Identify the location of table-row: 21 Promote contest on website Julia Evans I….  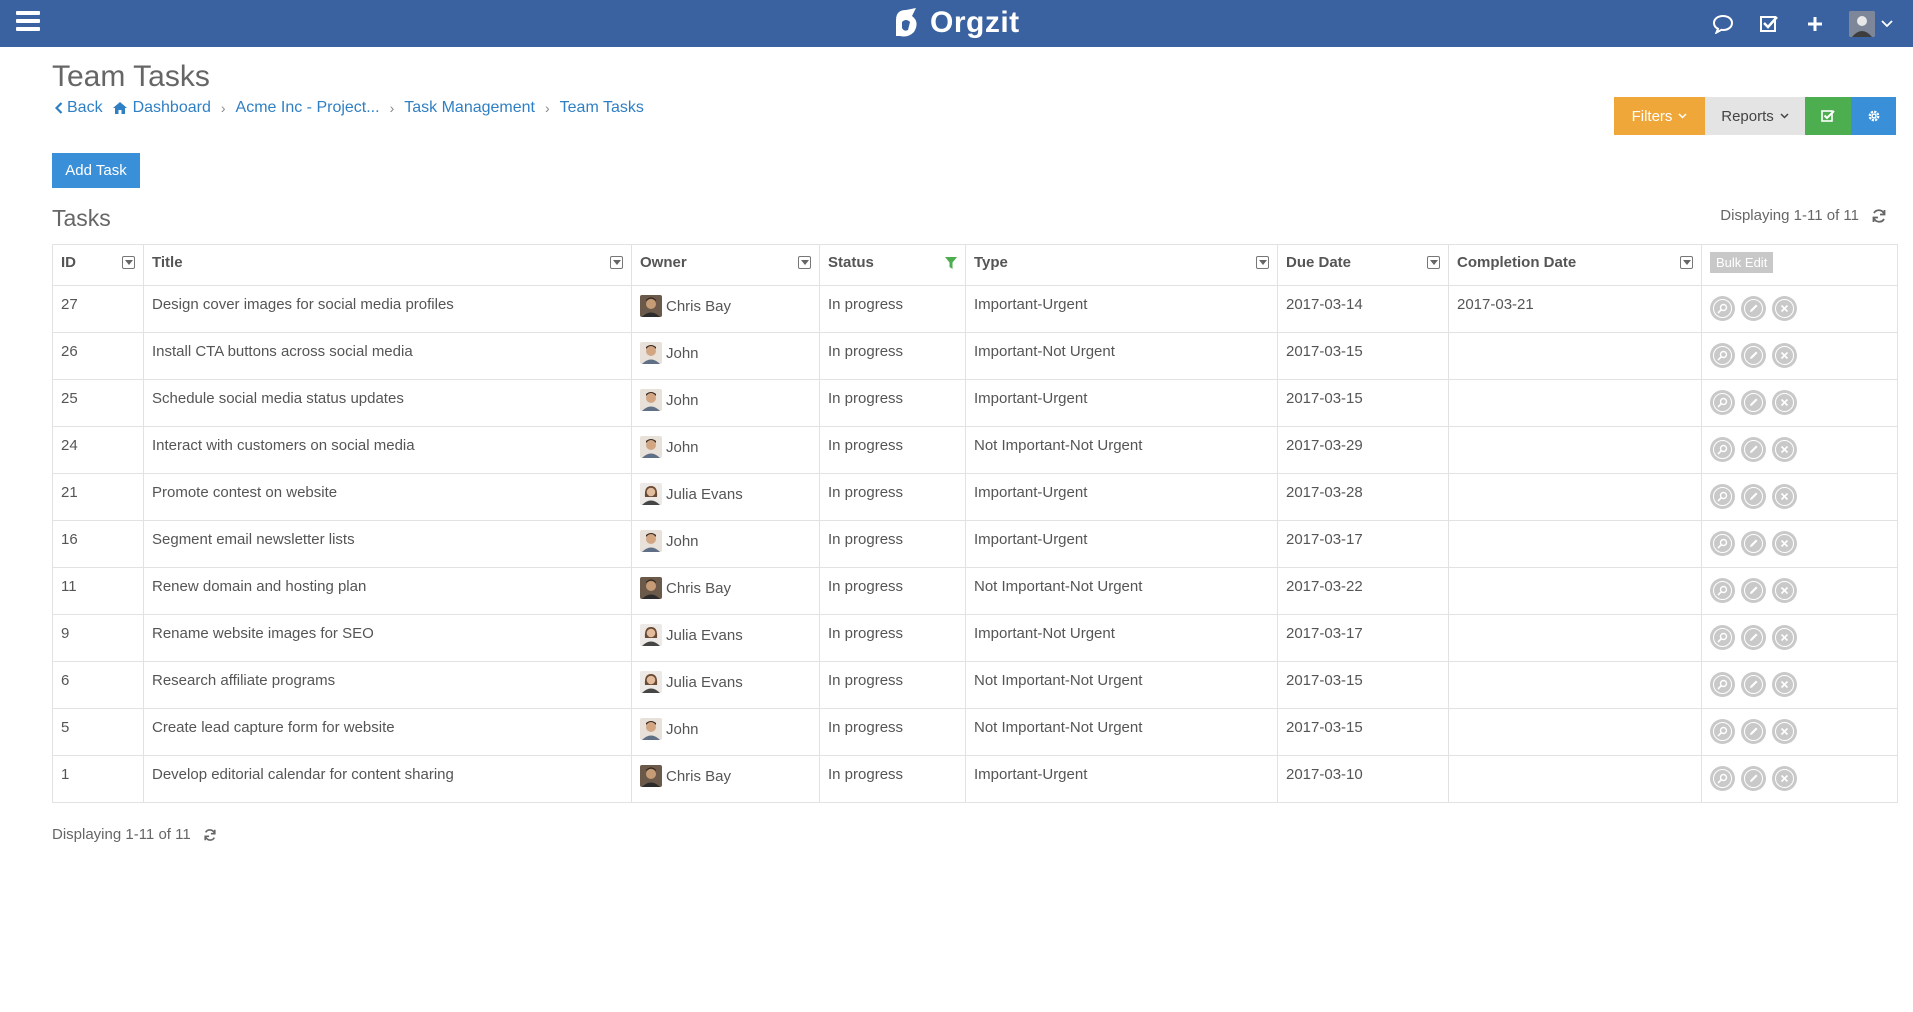
(975, 497).